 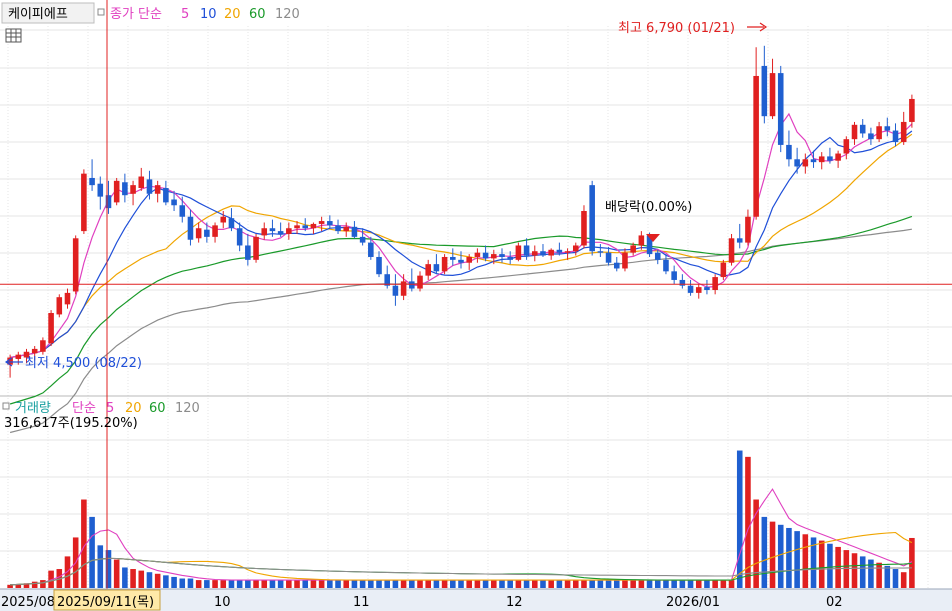 What do you see at coordinates (83, 363) in the screenshot?
I see `low-annotation: 최저 4,500 (08/22)` at bounding box center [83, 363].